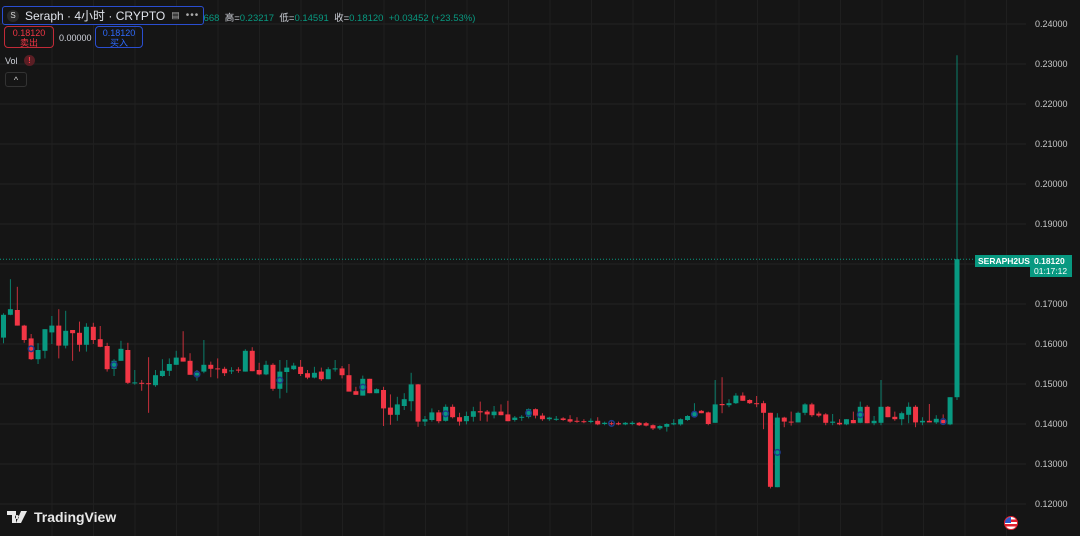  I want to click on last-price: 0.18120, so click(1049, 261).